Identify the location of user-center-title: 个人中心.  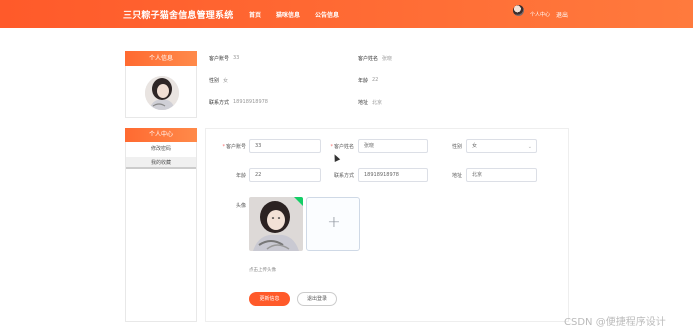
(161, 135).